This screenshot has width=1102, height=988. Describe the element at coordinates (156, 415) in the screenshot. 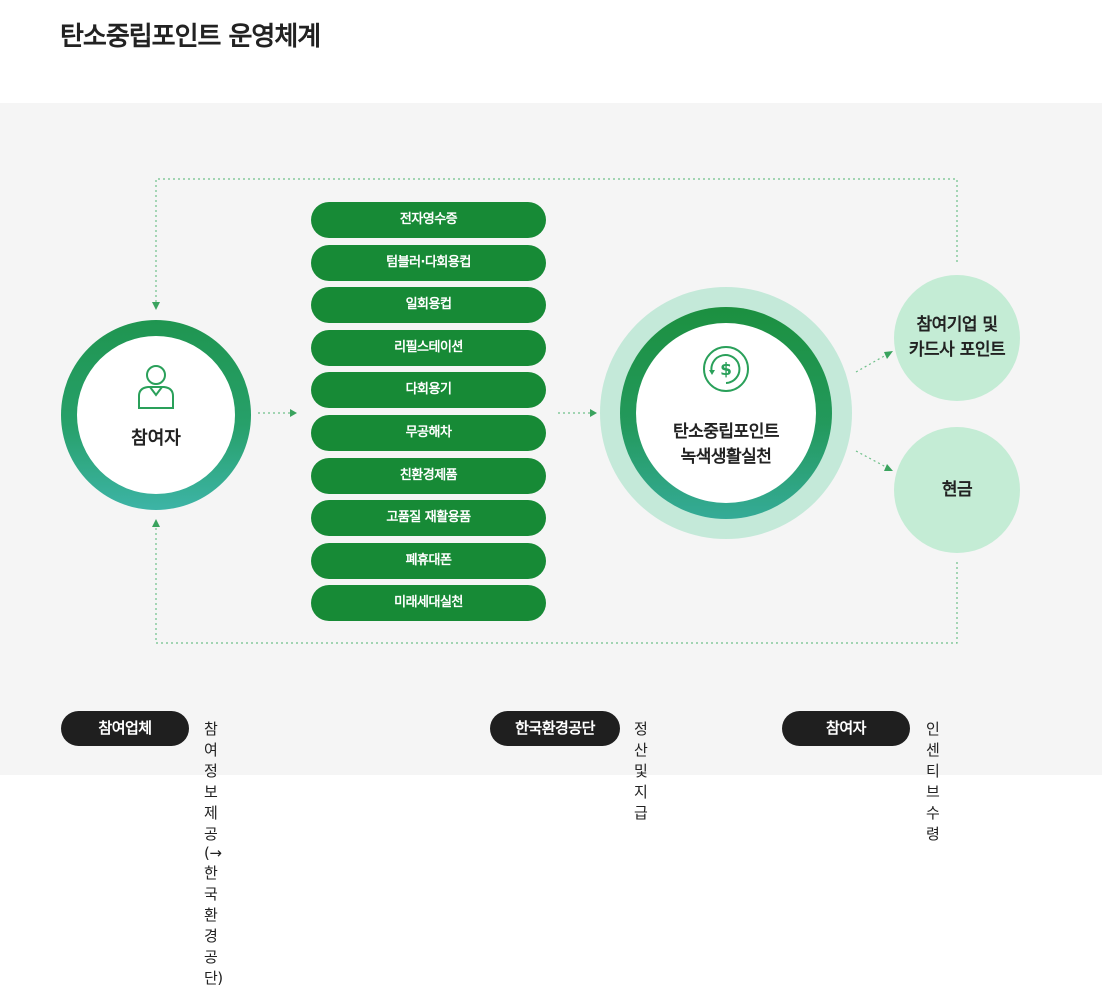

I see `participant-circle: 참여자` at that location.